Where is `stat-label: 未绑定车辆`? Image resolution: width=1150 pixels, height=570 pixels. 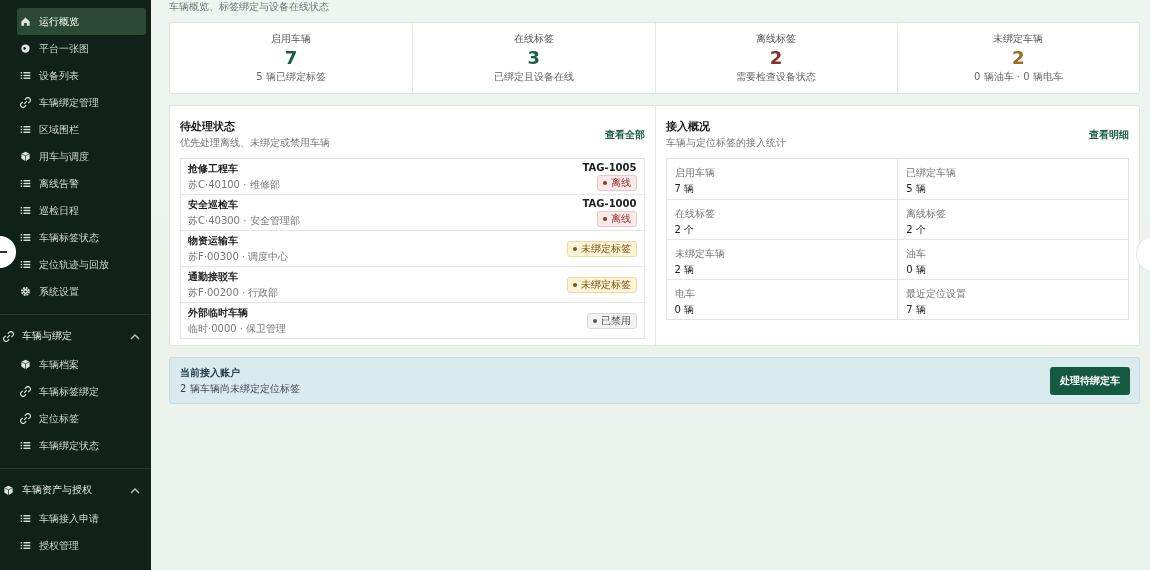 stat-label: 未绑定车辆 is located at coordinates (1018, 39).